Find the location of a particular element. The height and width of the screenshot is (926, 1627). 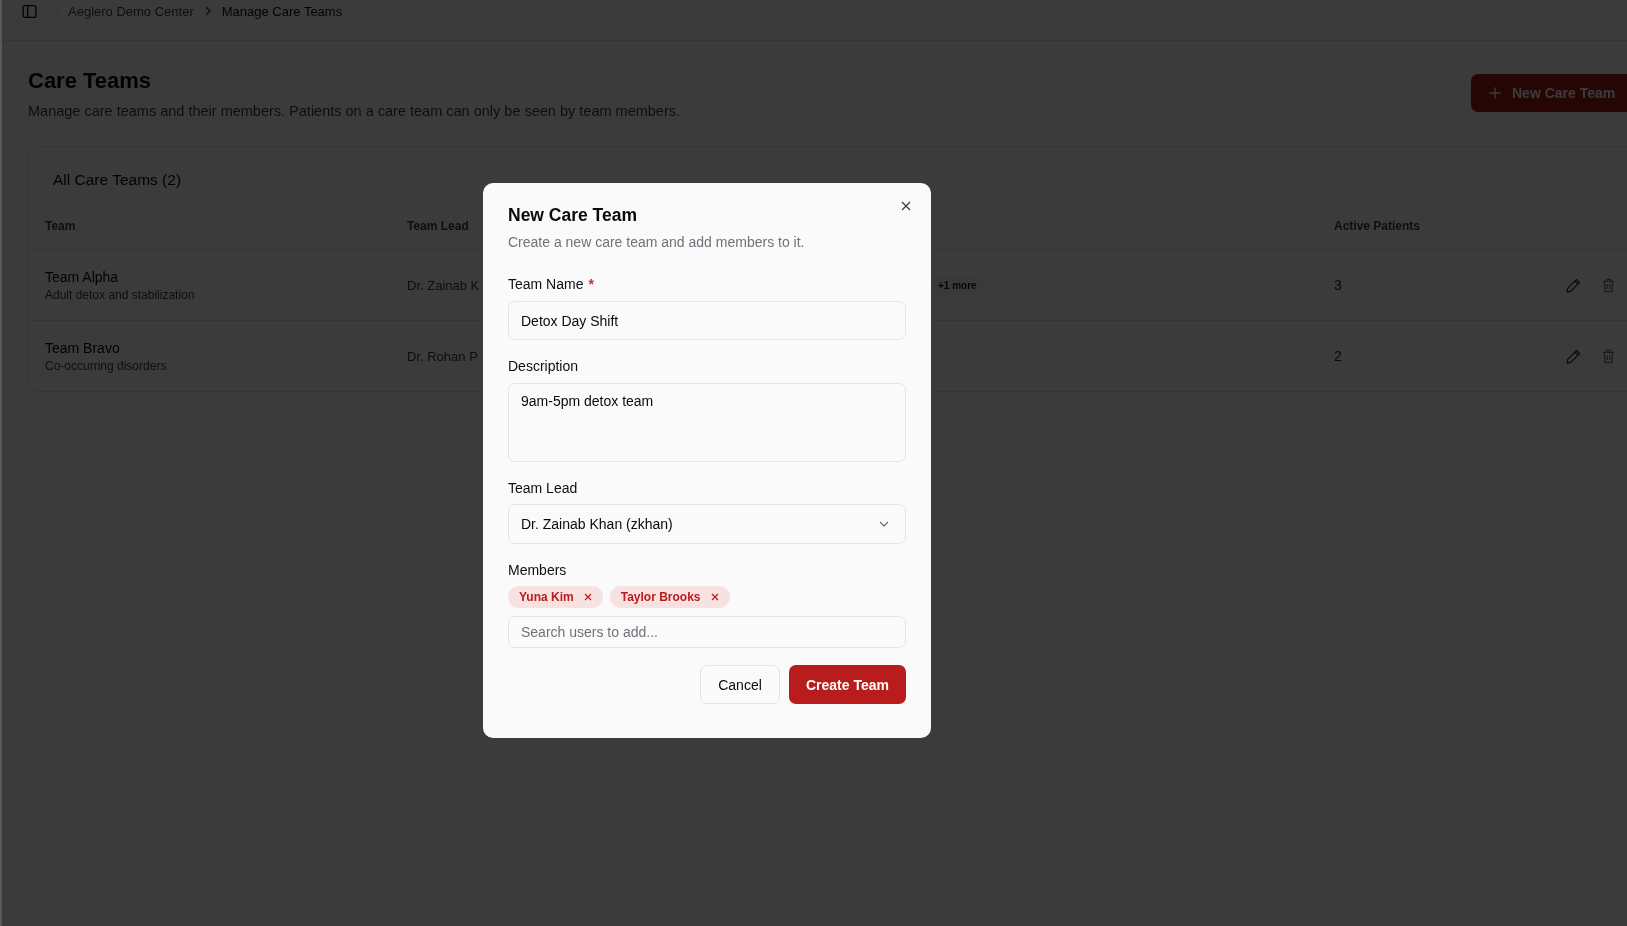

member-chip: Yuna Kim is located at coordinates (555, 597).